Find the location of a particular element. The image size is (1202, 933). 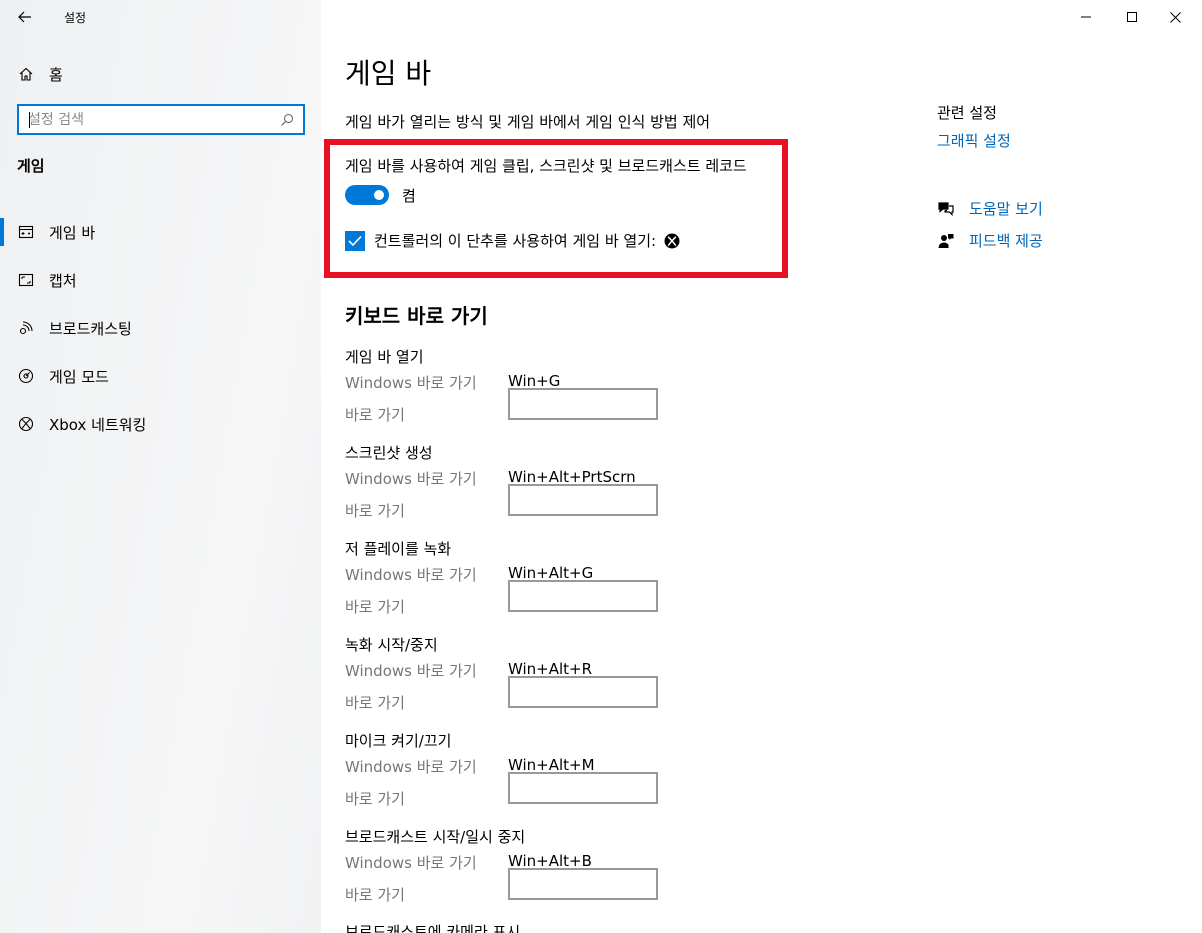

feedback-link: 피드백 제공 is located at coordinates (990, 240).